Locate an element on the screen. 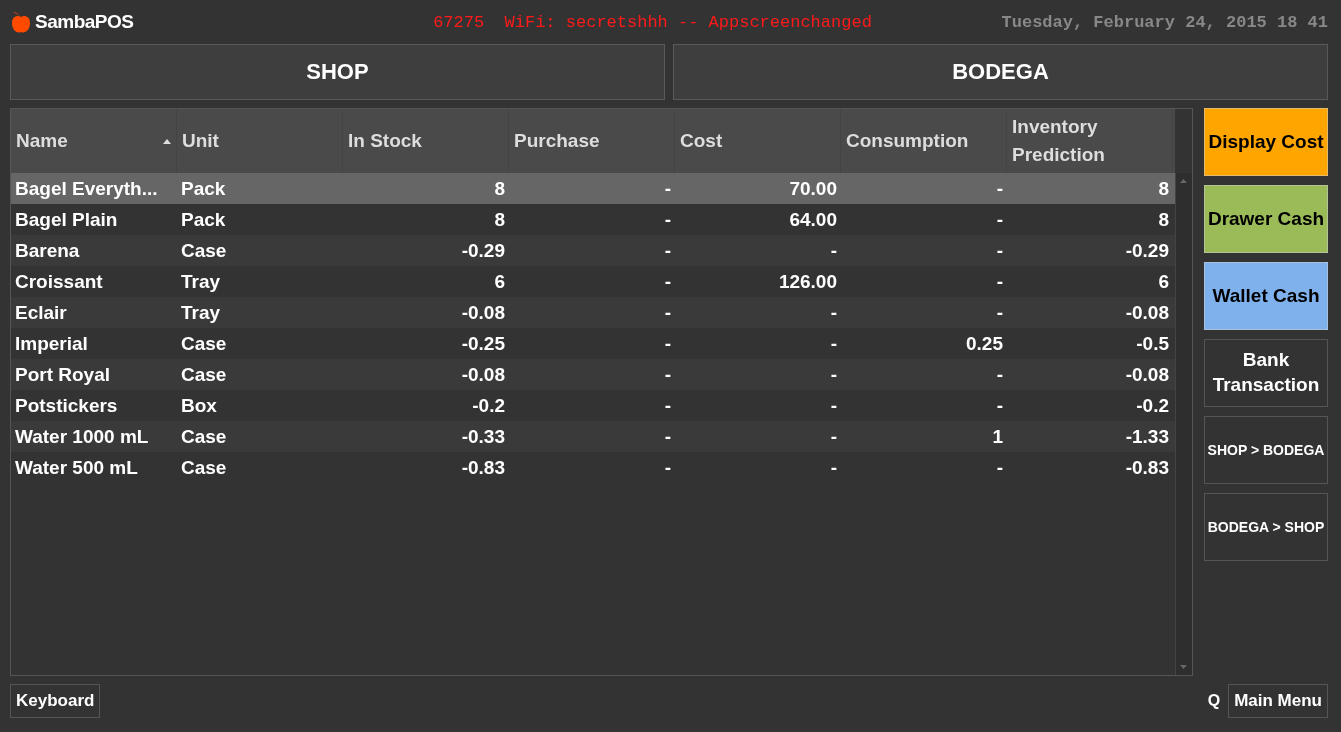 The height and width of the screenshot is (732, 1341). main-menu-button: Main Menu is located at coordinates (1278, 701).